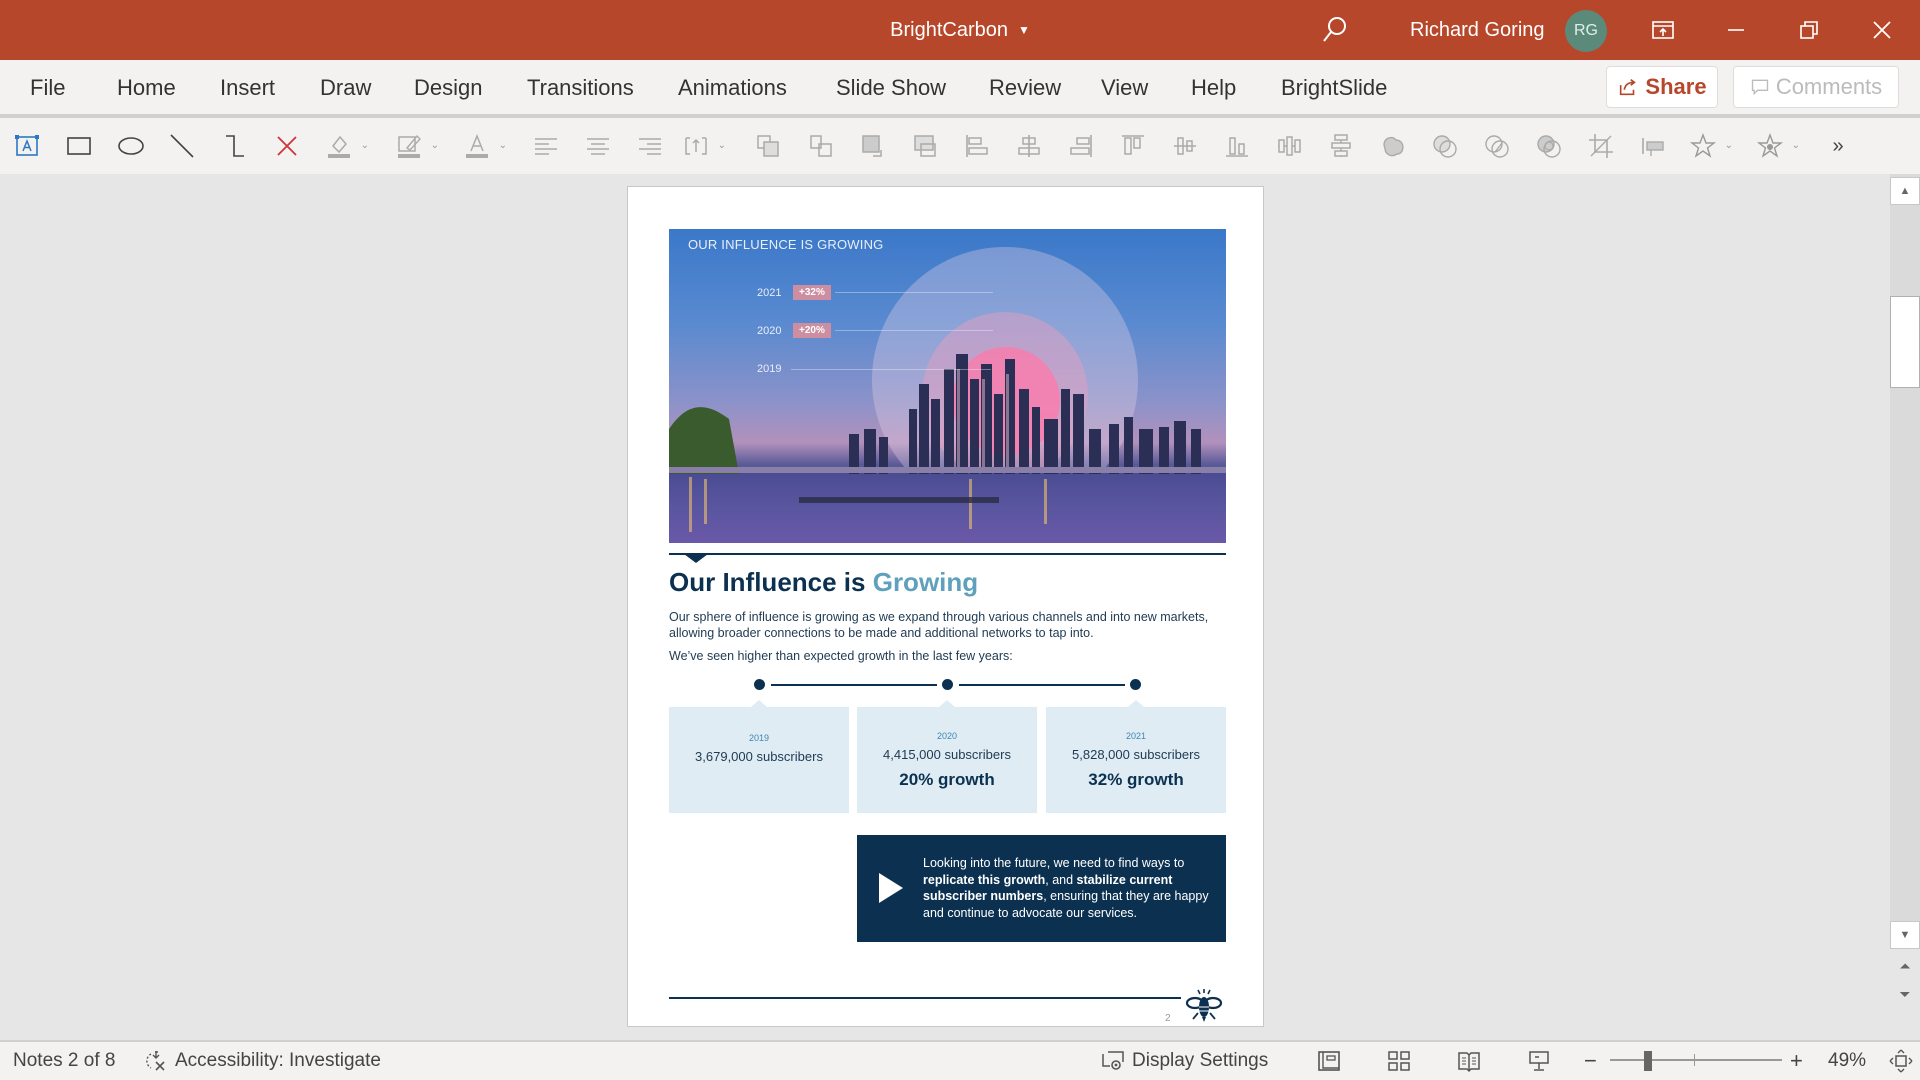 This screenshot has height=1080, width=1920. Describe the element at coordinates (1341, 146) in the screenshot. I see `distribute-vertical-icon` at that location.